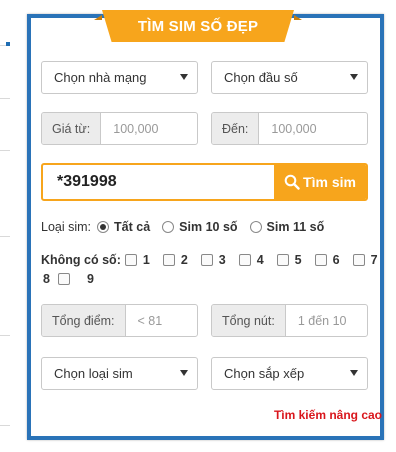  Describe the element at coordinates (184, 260) in the screenshot. I see `digit-label: 2` at that location.